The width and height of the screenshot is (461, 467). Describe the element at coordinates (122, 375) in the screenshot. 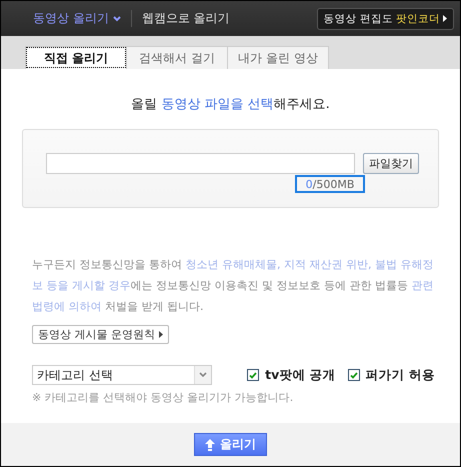

I see `category-select: 카테고리 선택` at that location.